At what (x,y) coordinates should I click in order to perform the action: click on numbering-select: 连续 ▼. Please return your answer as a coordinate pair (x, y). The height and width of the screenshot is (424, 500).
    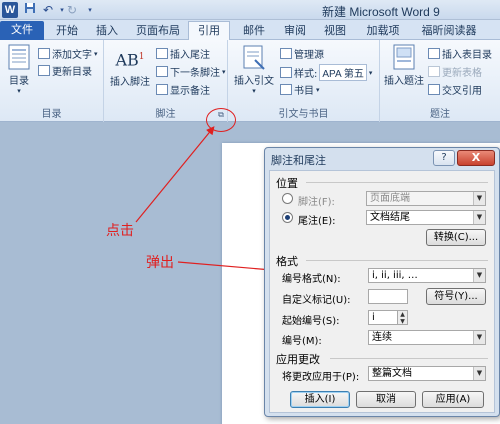
    Looking at the image, I should click on (427, 337).